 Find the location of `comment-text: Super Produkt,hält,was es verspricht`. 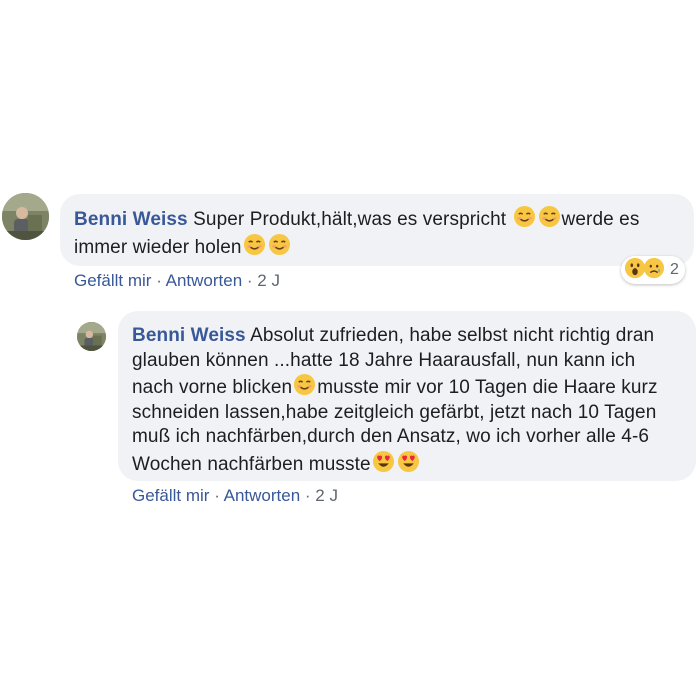

comment-text: Super Produkt,hält,was es verspricht is located at coordinates (352, 219).